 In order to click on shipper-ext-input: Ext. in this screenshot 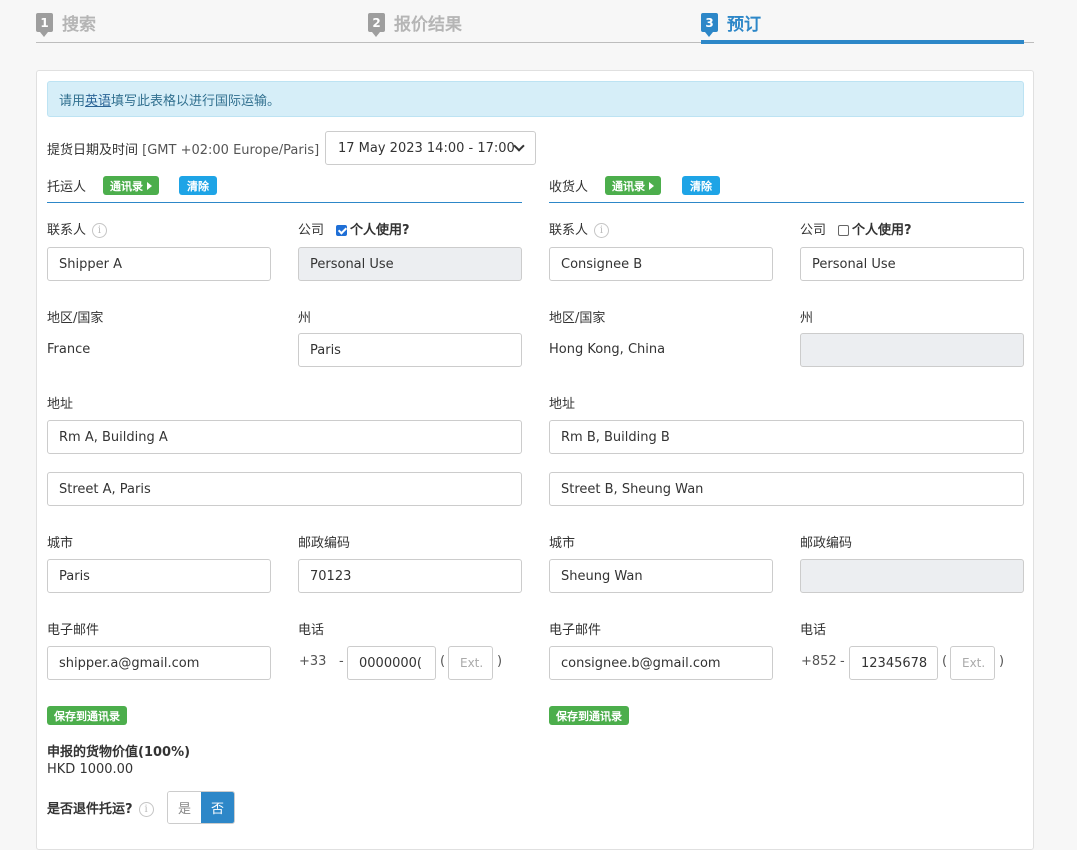, I will do `click(470, 663)`.